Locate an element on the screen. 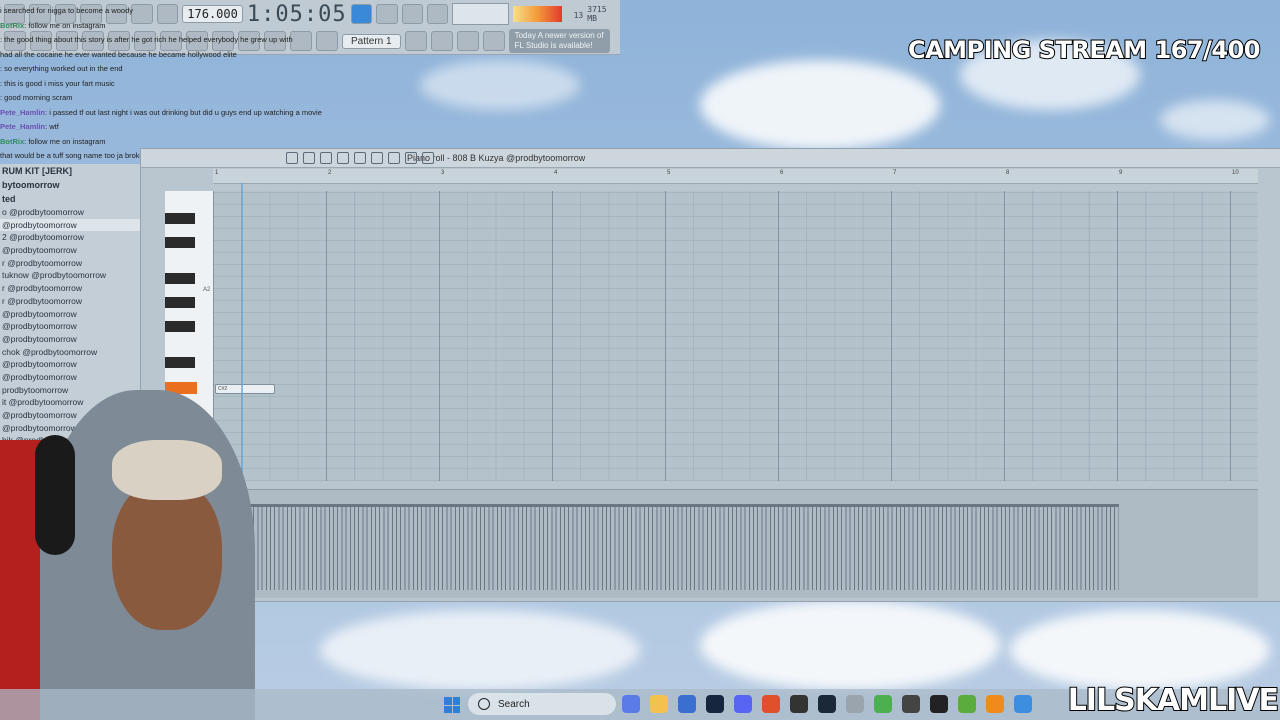 The width and height of the screenshot is (1280, 720). copilot-icon is located at coordinates (631, 704).